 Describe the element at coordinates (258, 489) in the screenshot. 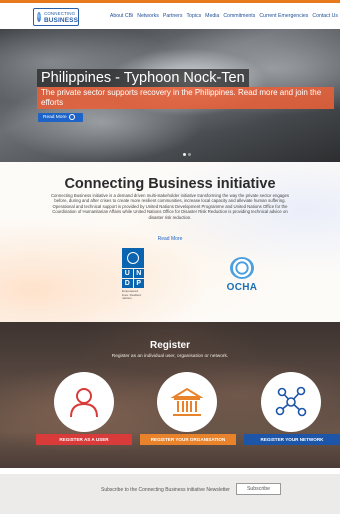

I see `subscribe-button: Subscribe` at that location.